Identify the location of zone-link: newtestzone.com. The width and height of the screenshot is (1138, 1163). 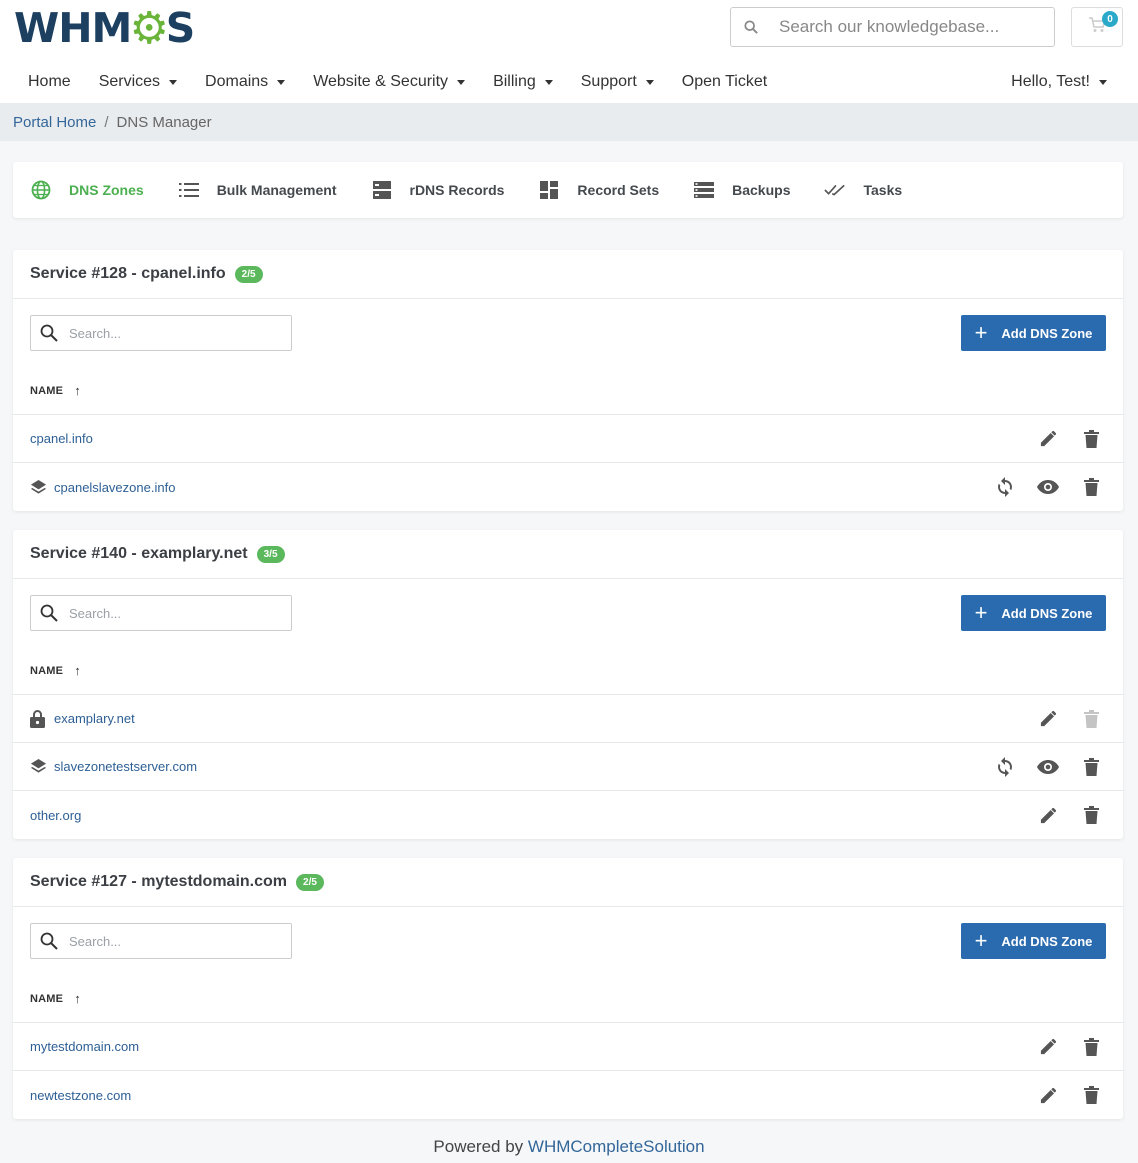
(80, 1095).